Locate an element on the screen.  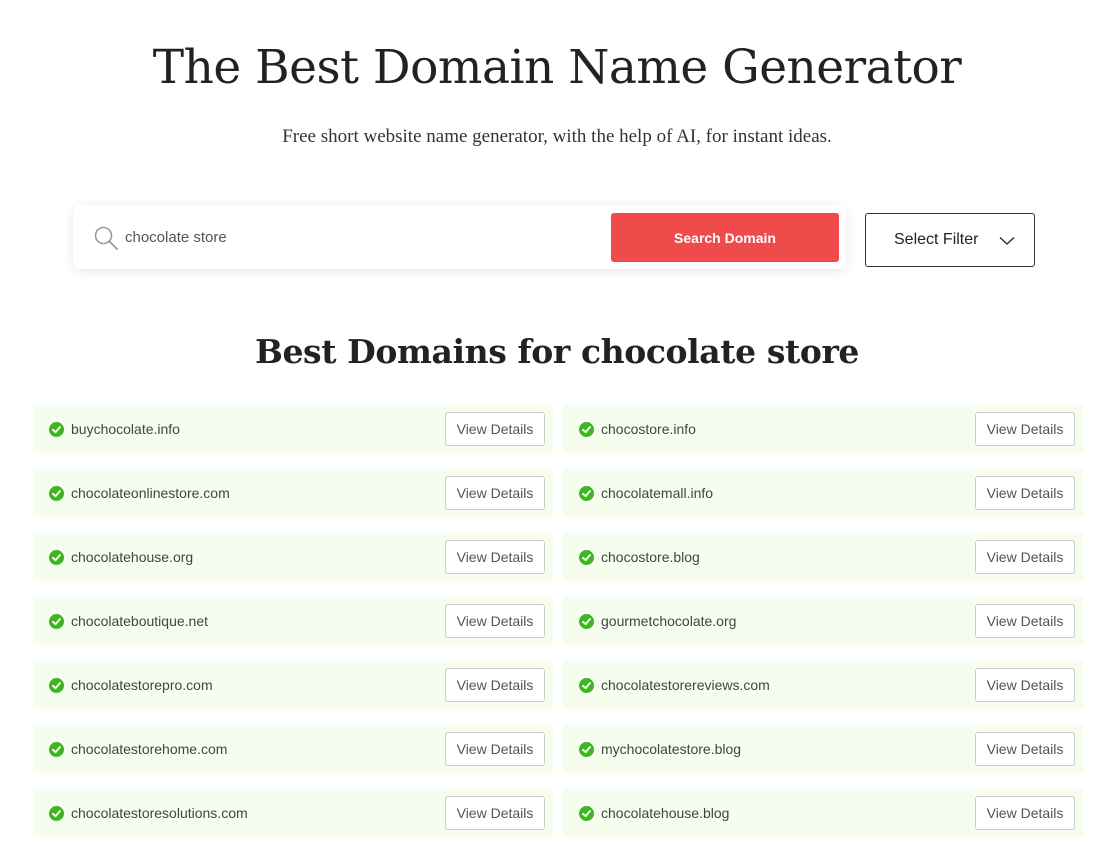
domain-name: chocostore.info is located at coordinates (648, 429).